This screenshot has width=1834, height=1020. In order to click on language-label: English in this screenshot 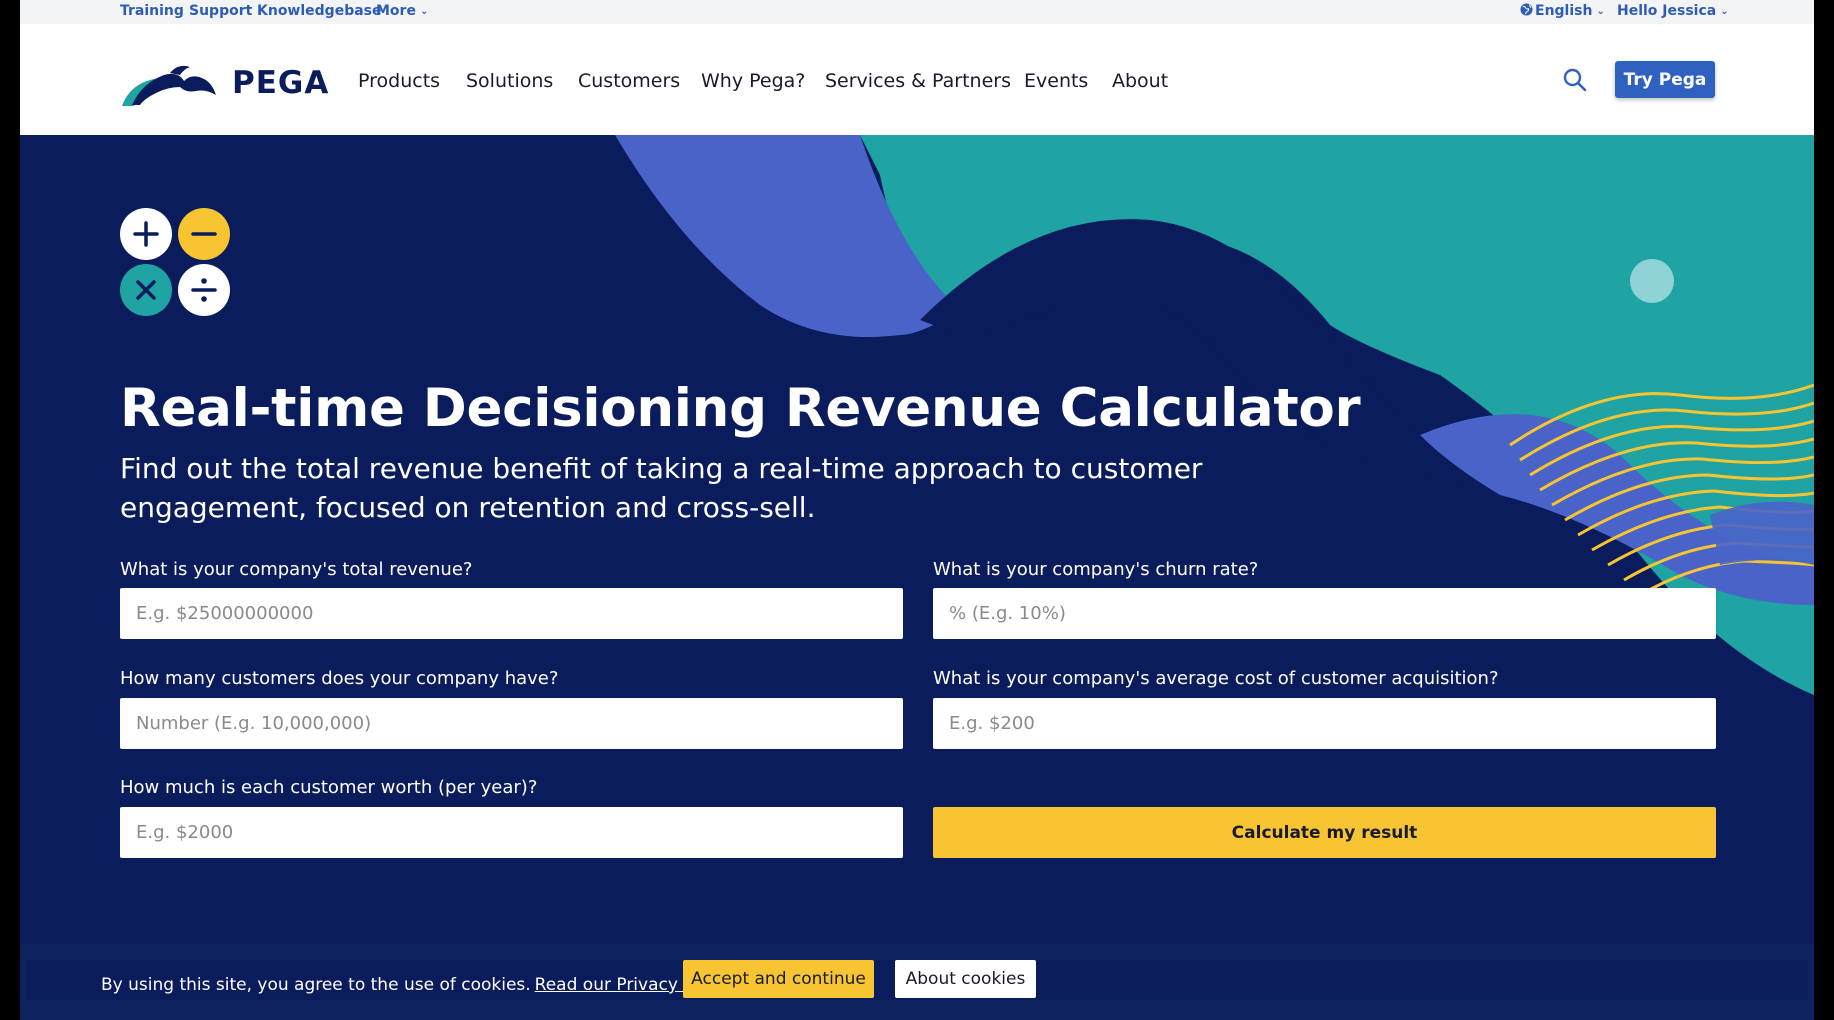, I will do `click(1564, 11)`.